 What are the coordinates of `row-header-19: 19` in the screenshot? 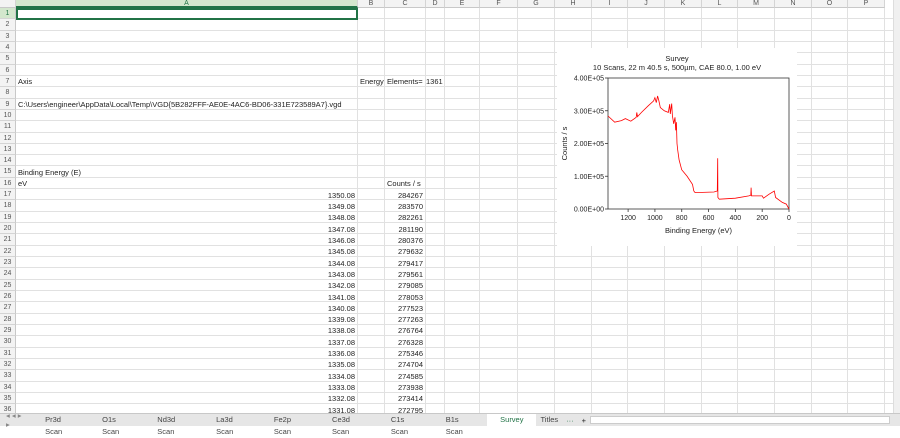 It's located at (8, 217).